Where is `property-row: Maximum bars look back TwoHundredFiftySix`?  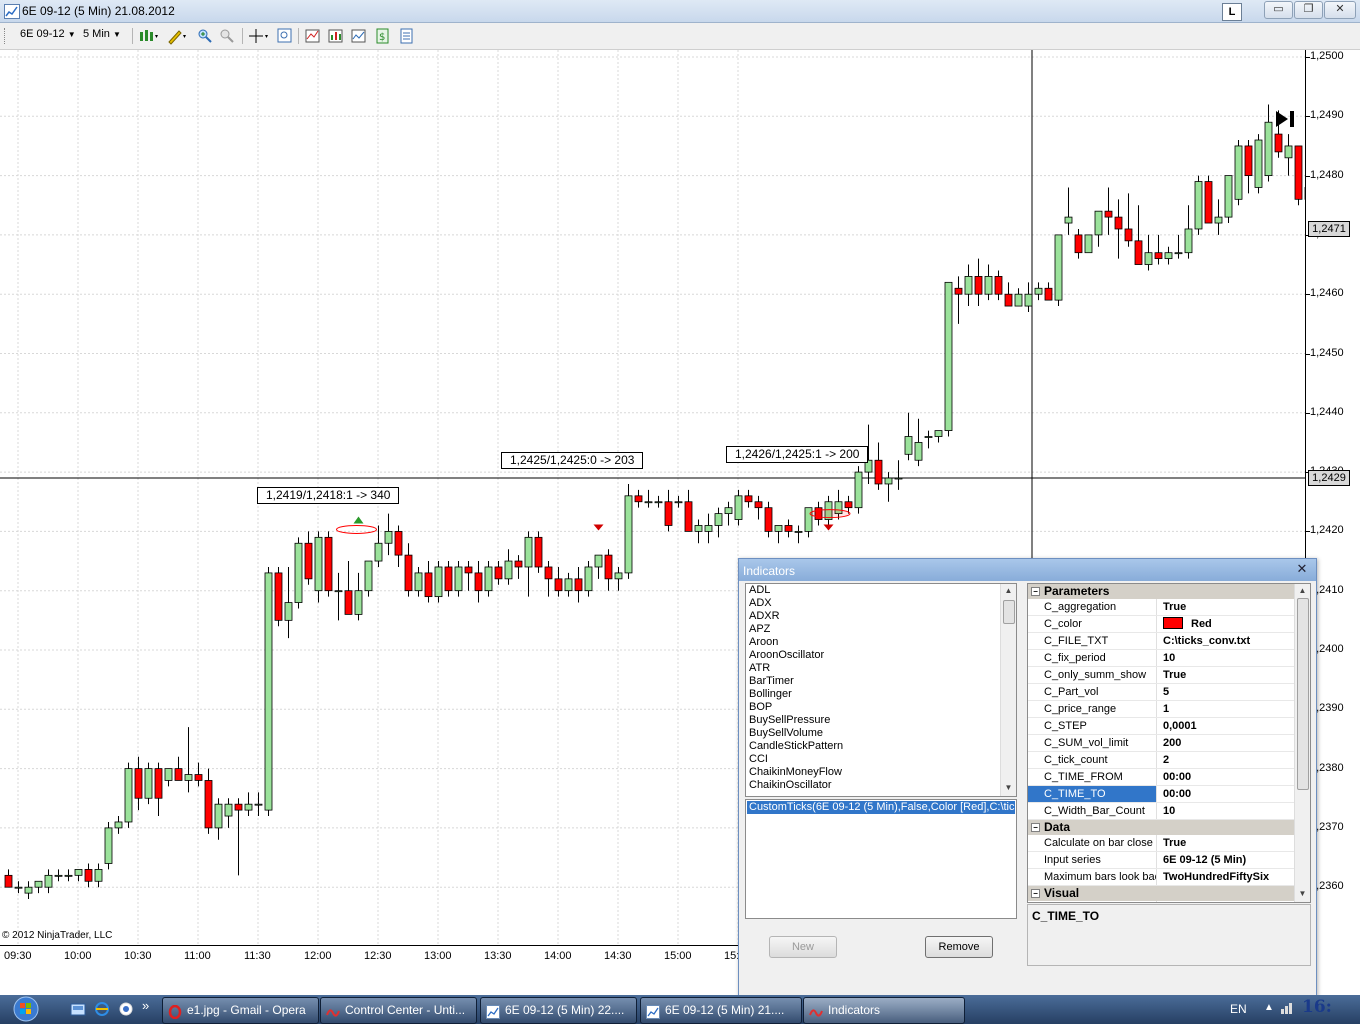 property-row: Maximum bars look back TwoHundredFiftySix is located at coordinates (1169, 877).